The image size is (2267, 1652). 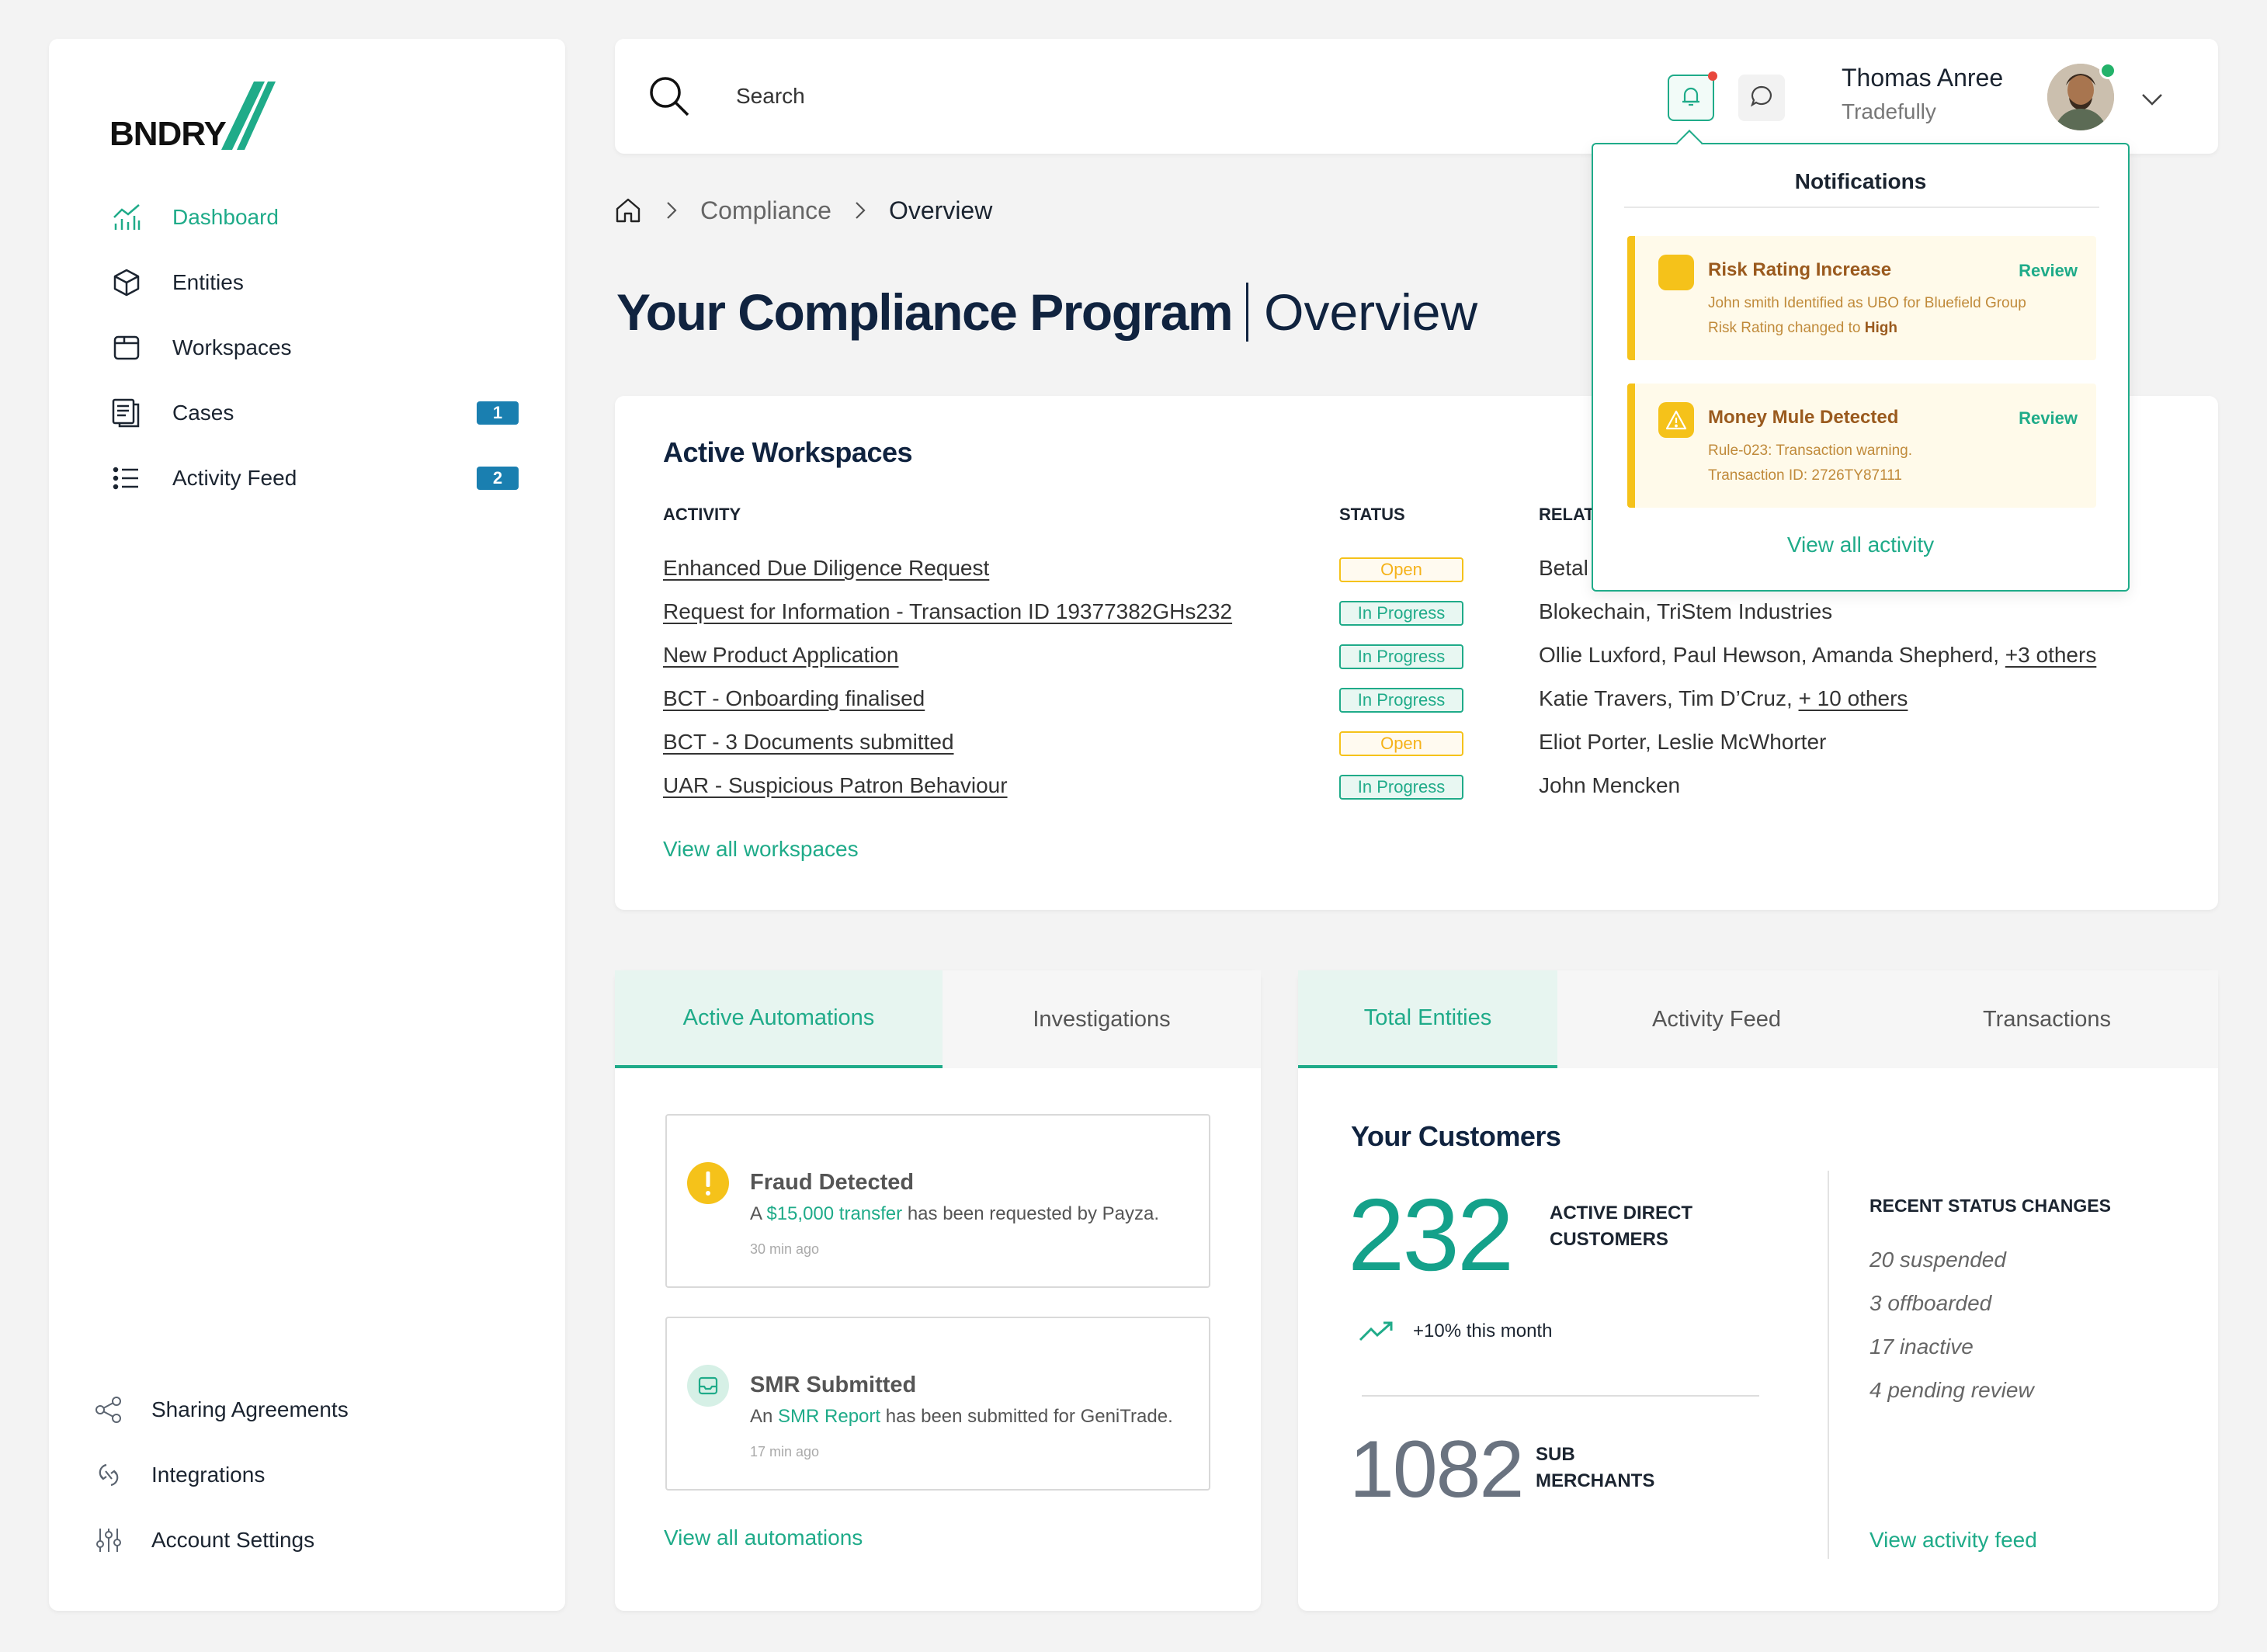 I want to click on brand-logo: BNDRY, so click(x=192, y=116).